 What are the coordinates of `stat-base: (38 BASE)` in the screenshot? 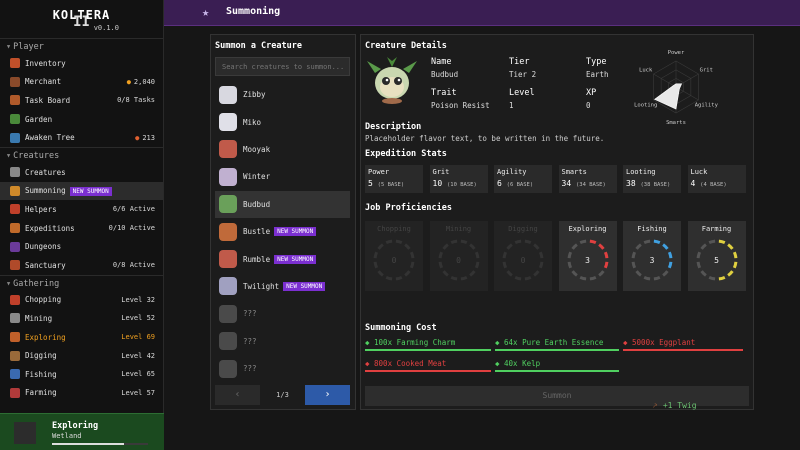 It's located at (655, 185).